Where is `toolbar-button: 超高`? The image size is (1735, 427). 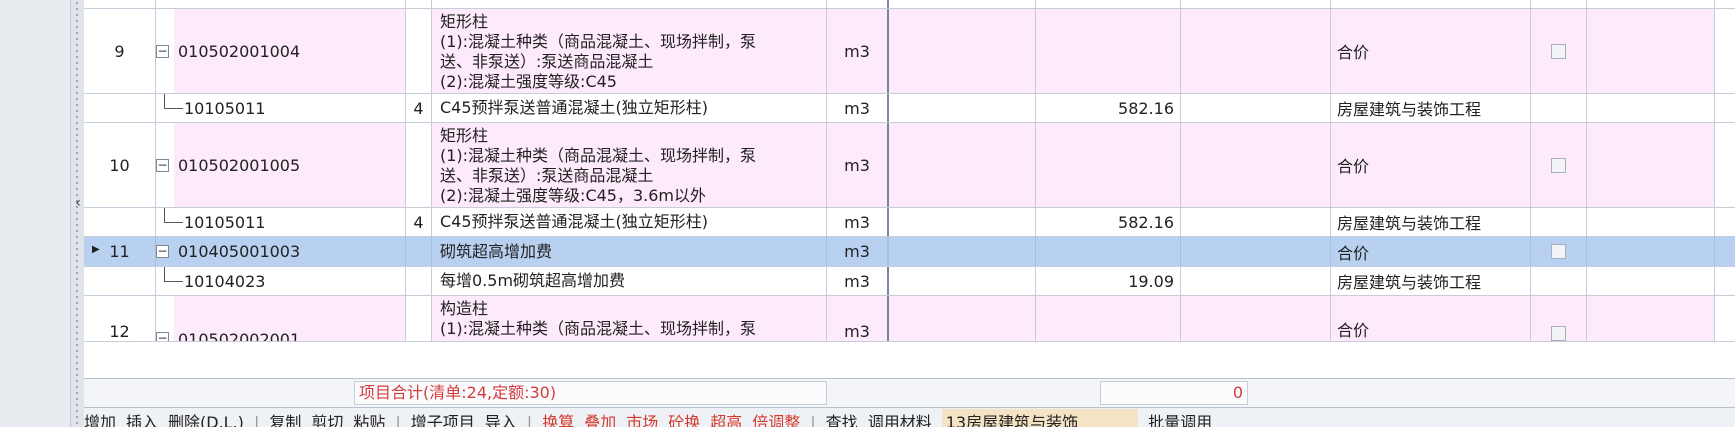 toolbar-button: 超高 is located at coordinates (726, 418).